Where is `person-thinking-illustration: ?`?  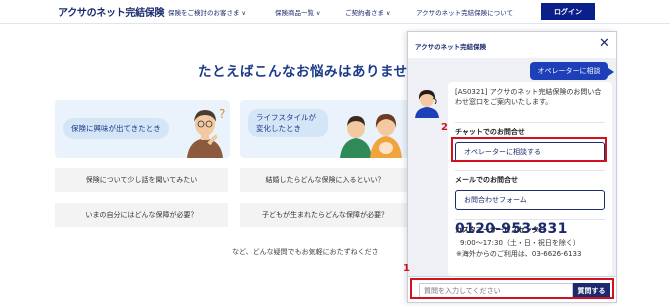 person-thinking-illustration: ? is located at coordinates (206, 132).